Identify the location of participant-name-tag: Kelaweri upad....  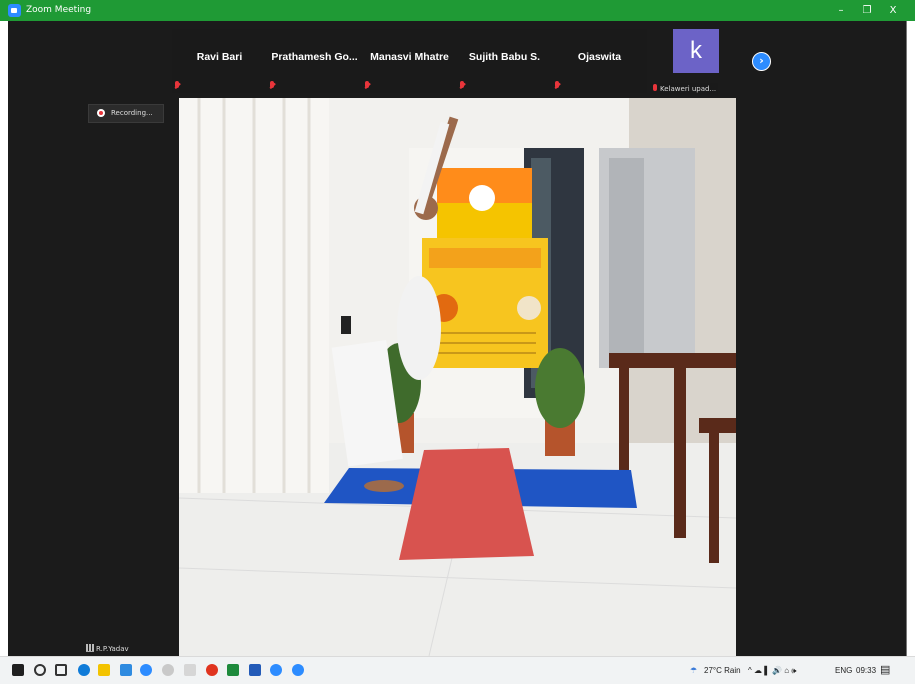
(684, 89).